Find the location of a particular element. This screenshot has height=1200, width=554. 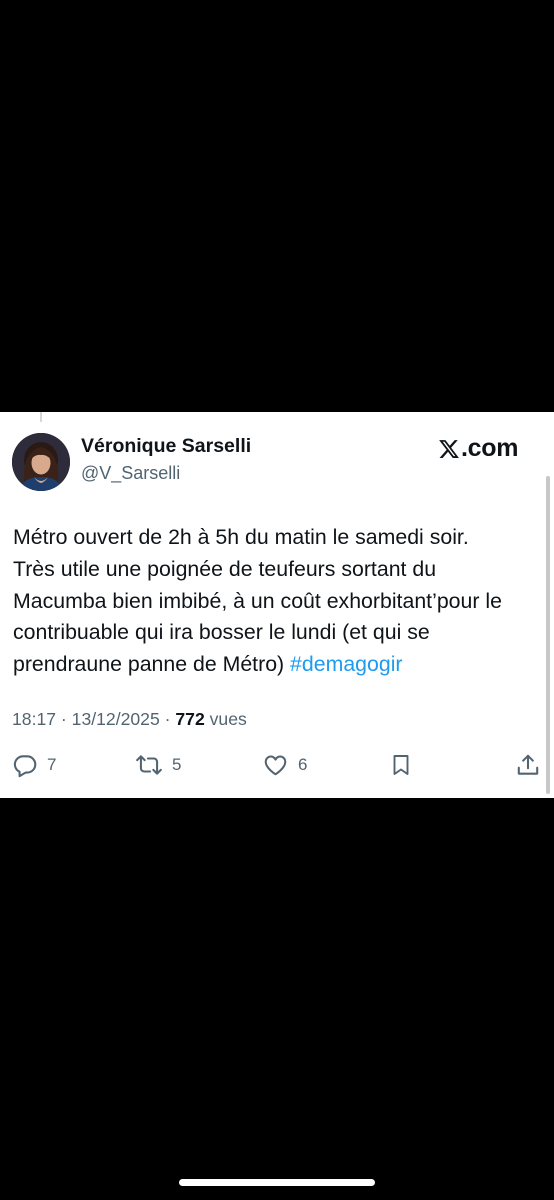

hashtag-link: #demagogir is located at coordinates (346, 664).